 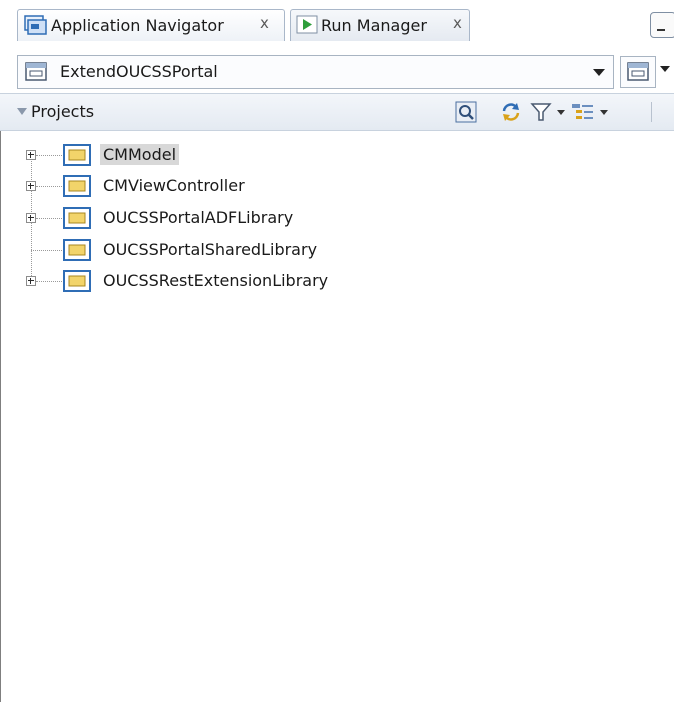 I want to click on tree-node-oucssportalsharedlibrary: OUCSSPortalSharedLibrary, so click(x=337, y=250).